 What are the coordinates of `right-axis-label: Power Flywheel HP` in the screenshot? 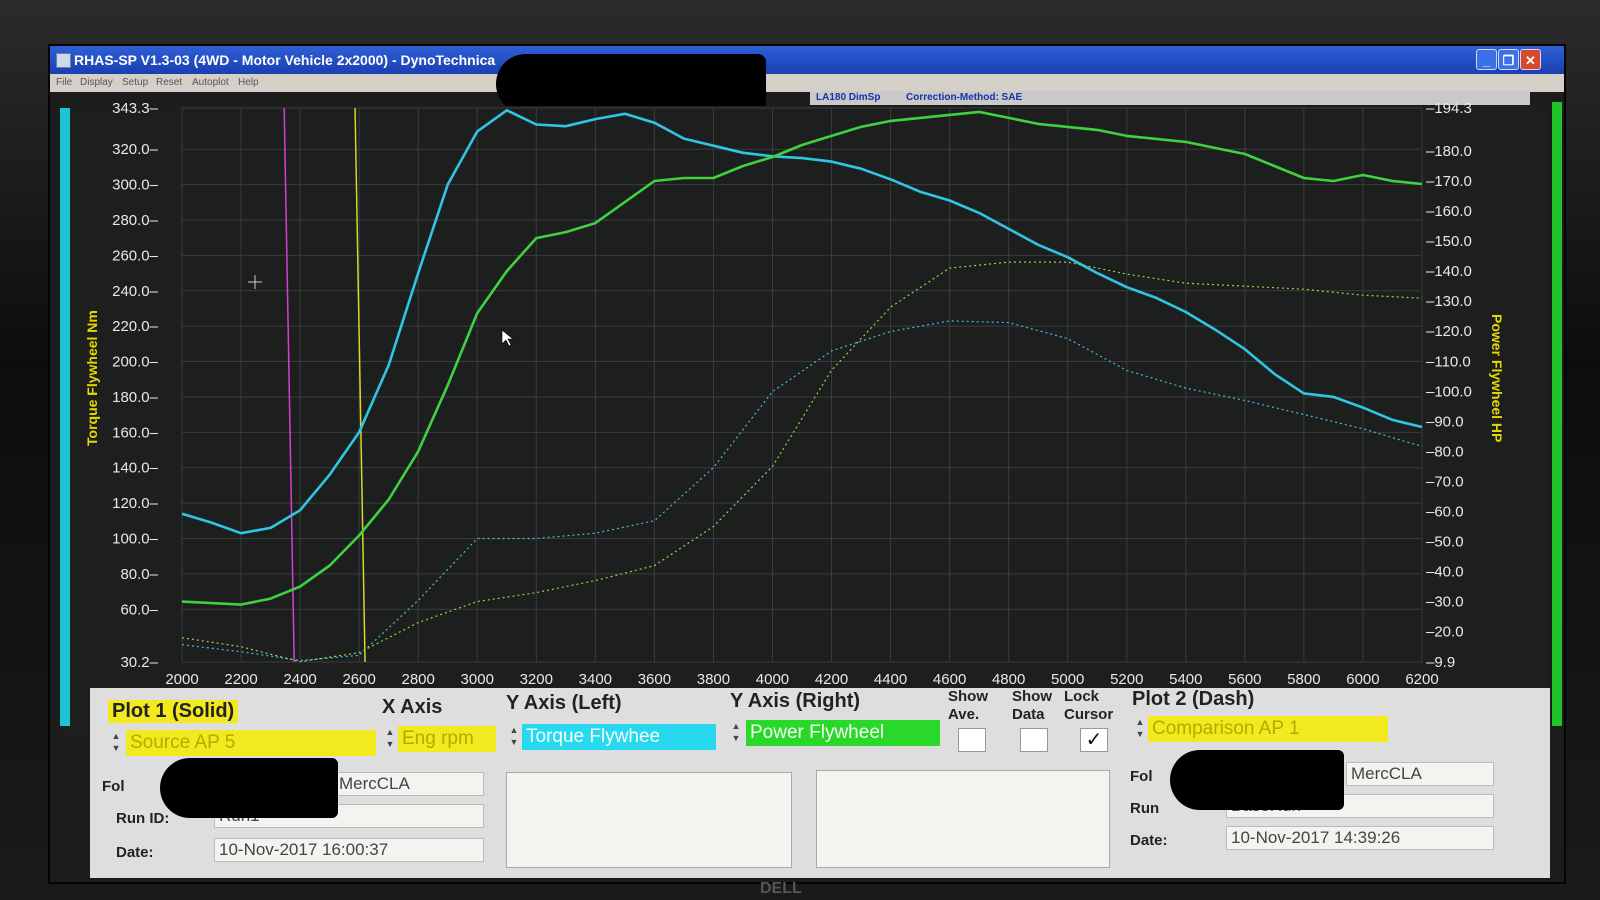 It's located at (1497, 378).